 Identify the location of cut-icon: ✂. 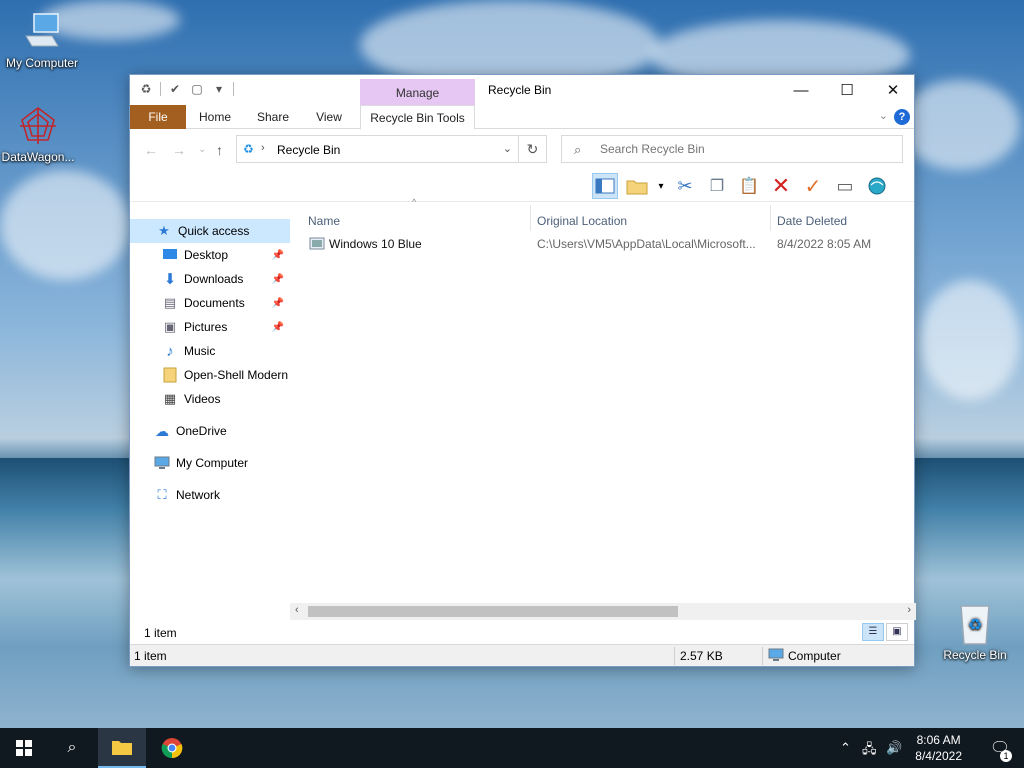
(685, 186).